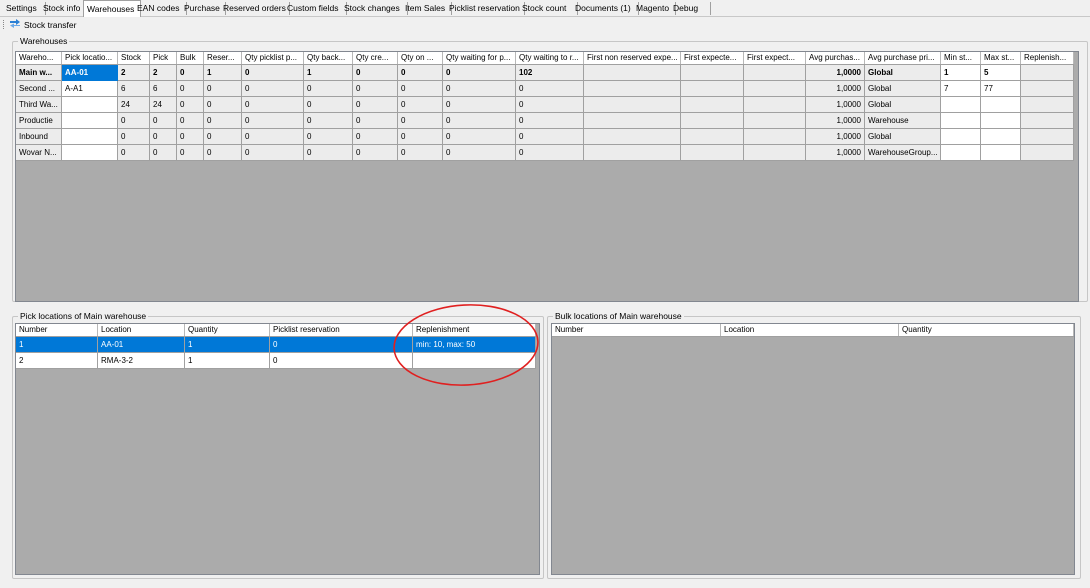 Image resolution: width=1090 pixels, height=588 pixels. Describe the element at coordinates (276, 361) in the screenshot. I see `pick-locations-row: 2 RMA-3-2 1 0` at that location.